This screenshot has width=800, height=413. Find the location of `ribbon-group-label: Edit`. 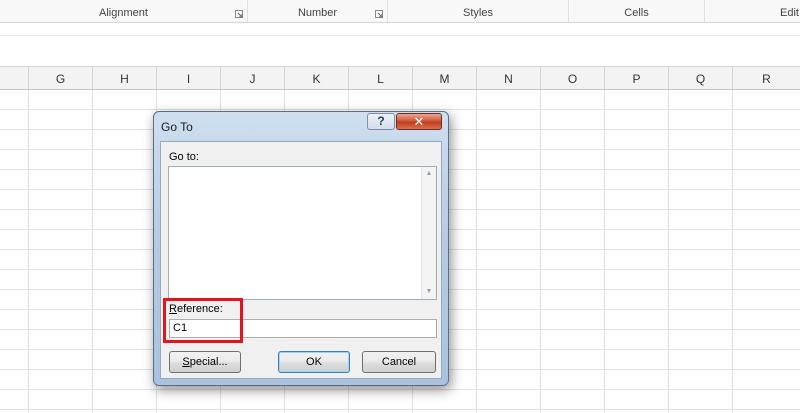

ribbon-group-label: Edit is located at coordinates (789, 13).